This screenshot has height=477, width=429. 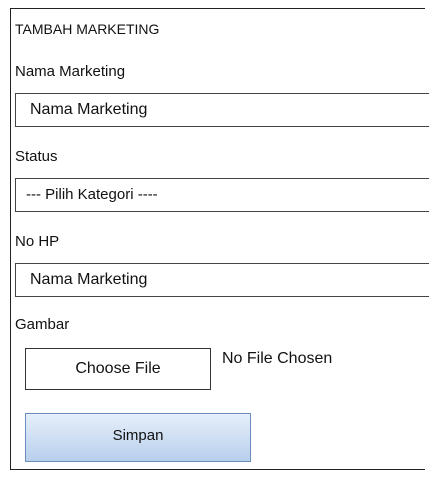 What do you see at coordinates (70, 71) in the screenshot?
I see `nama-marketing-label: Nama Marketing` at bounding box center [70, 71].